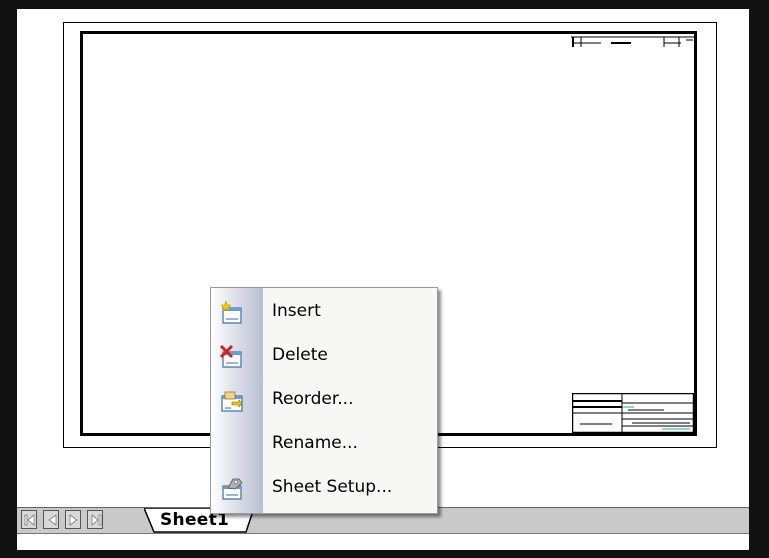  I want to click on previous-sheet-button, so click(51, 519).